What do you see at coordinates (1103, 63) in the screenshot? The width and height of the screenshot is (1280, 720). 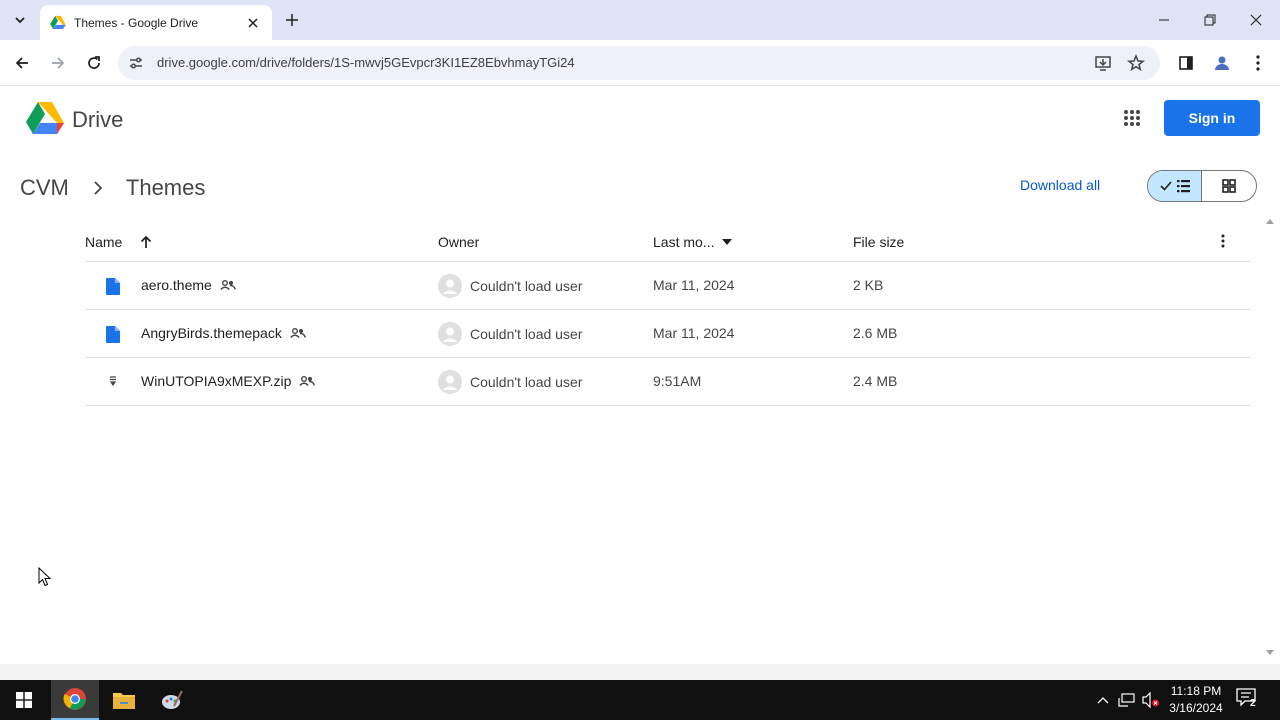 I see `install-app-icon` at bounding box center [1103, 63].